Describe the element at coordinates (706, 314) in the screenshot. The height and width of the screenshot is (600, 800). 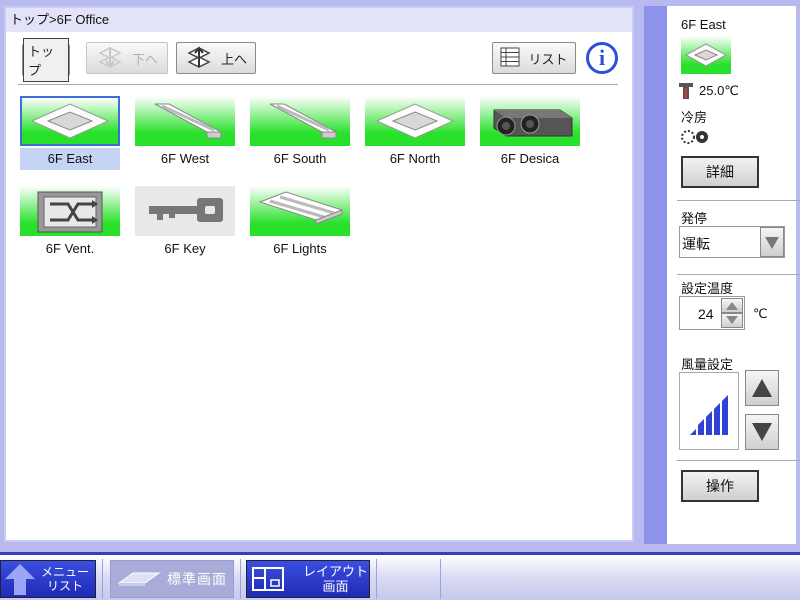
I see `setpoint-value: 24` at that location.